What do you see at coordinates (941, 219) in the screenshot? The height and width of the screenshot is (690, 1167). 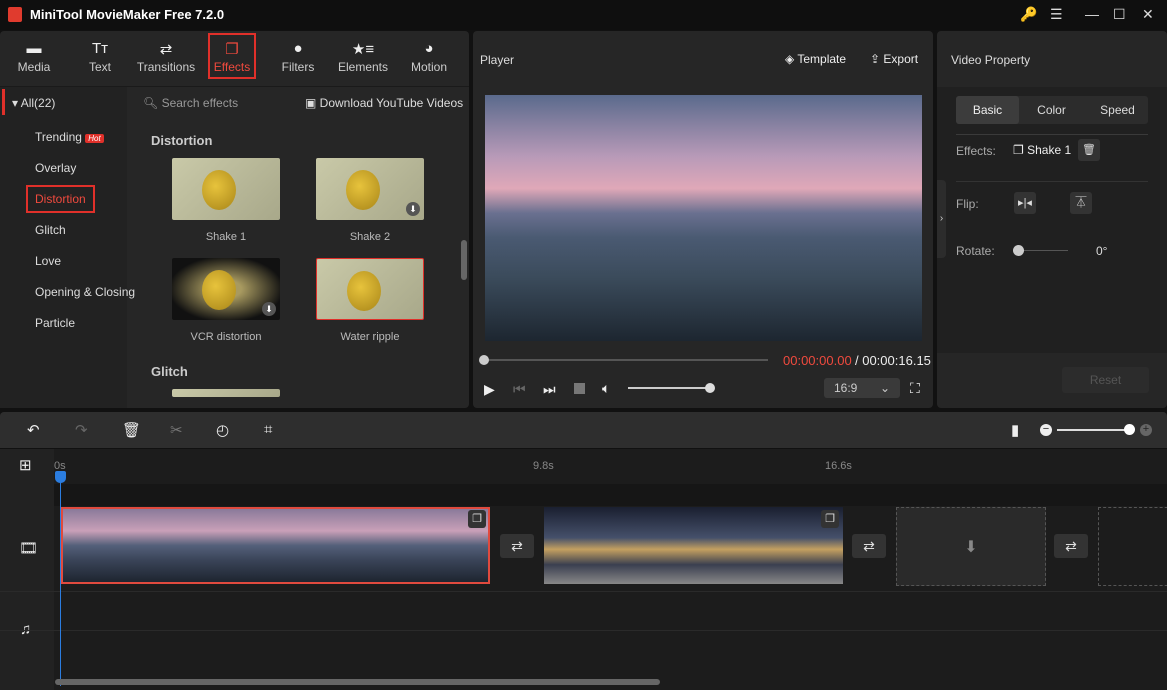 I see `collapse-panel-button: ›` at bounding box center [941, 219].